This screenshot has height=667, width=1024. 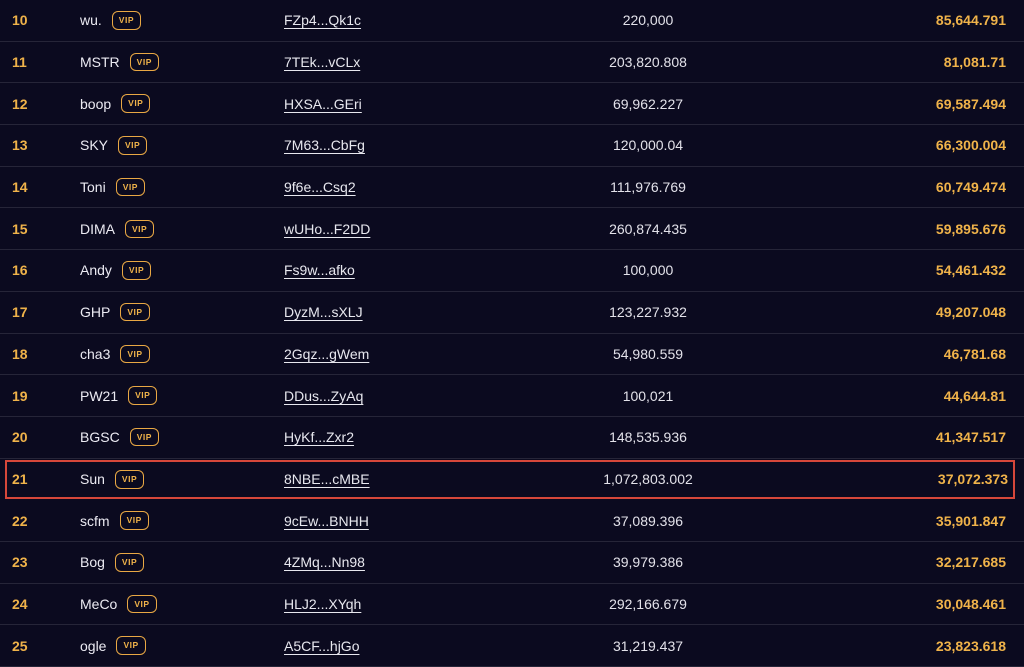 What do you see at coordinates (648, 353) in the screenshot?
I see `amount: 54,980.559` at bounding box center [648, 353].